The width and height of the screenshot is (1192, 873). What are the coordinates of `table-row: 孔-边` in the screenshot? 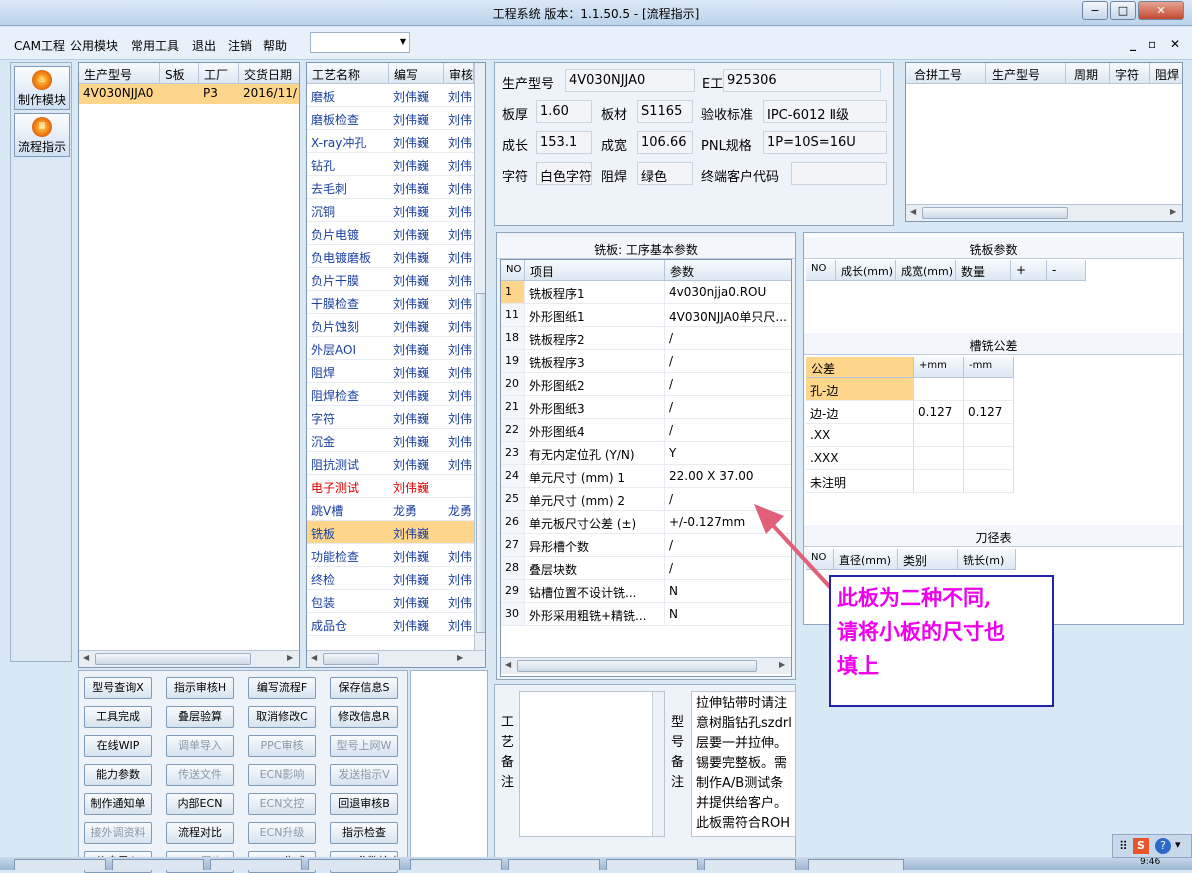 It's located at (911, 389).